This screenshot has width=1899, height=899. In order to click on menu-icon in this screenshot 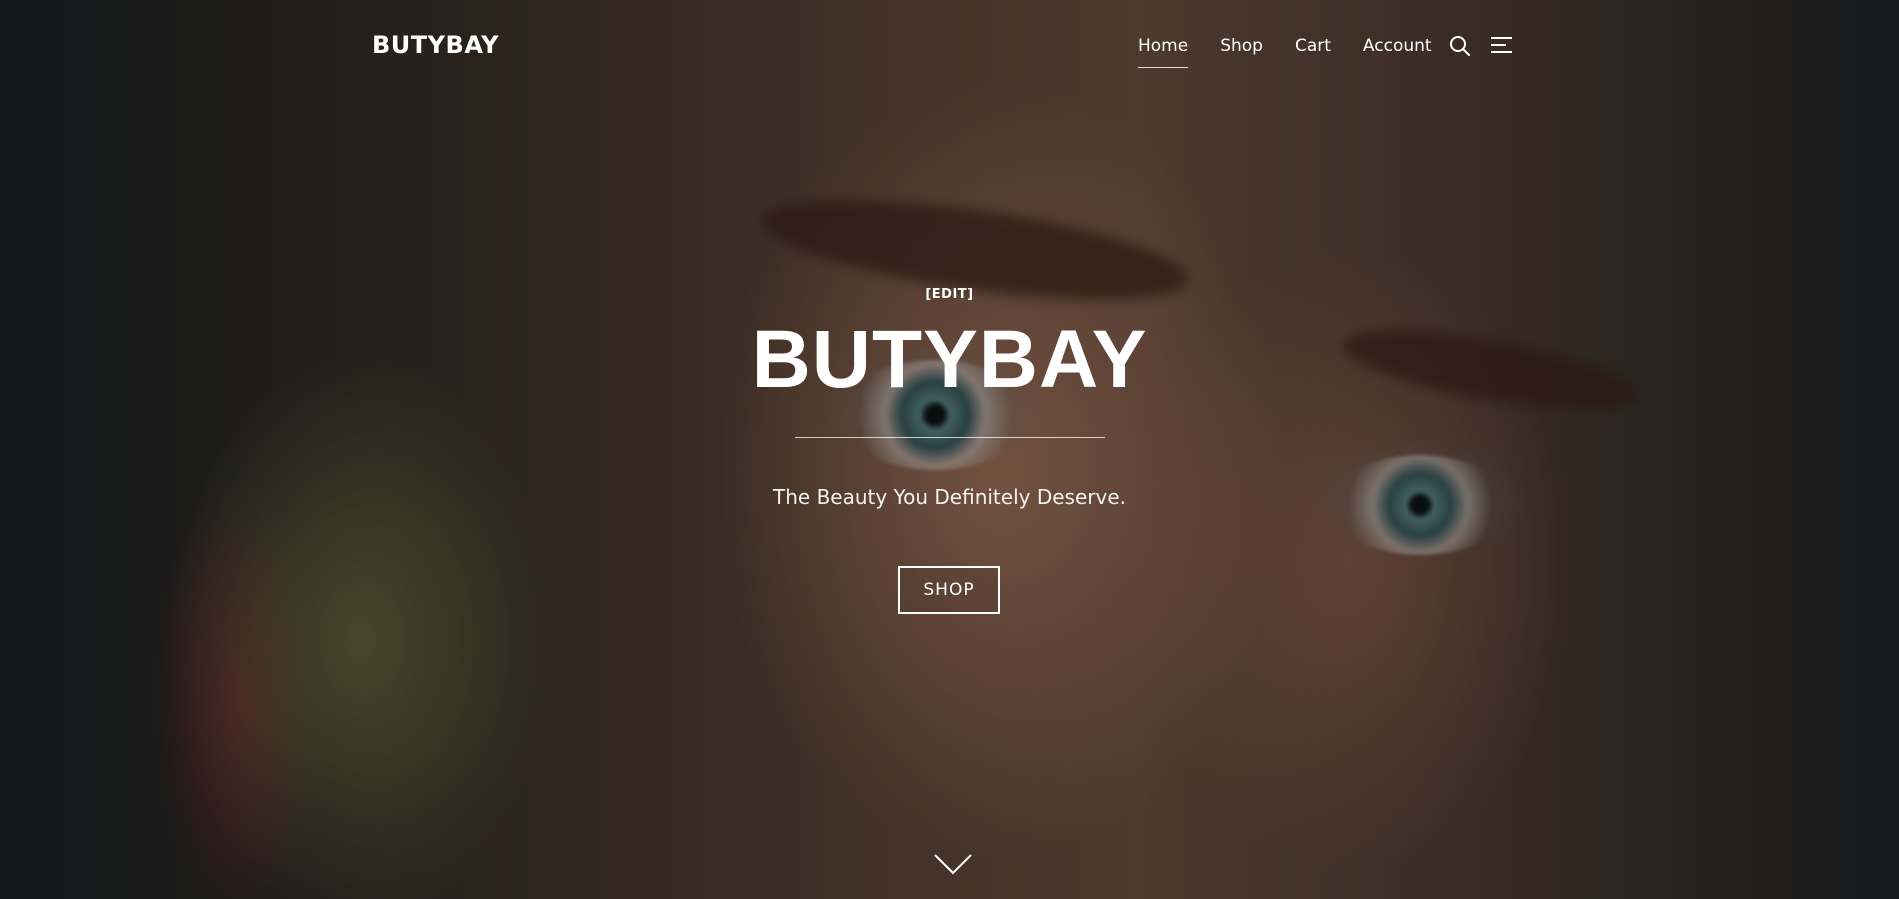, I will do `click(1502, 46)`.